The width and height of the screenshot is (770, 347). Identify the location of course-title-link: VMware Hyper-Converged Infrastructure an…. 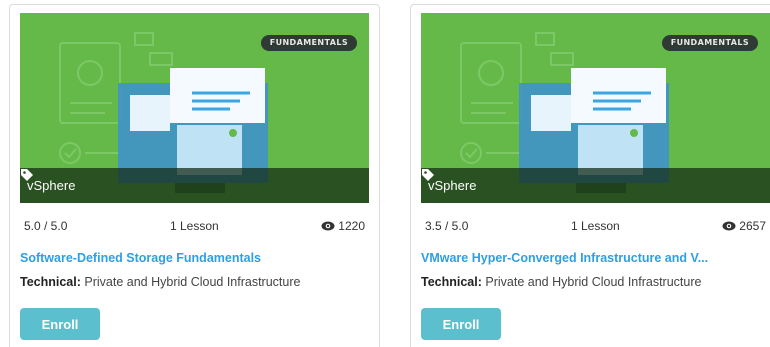
(595, 258).